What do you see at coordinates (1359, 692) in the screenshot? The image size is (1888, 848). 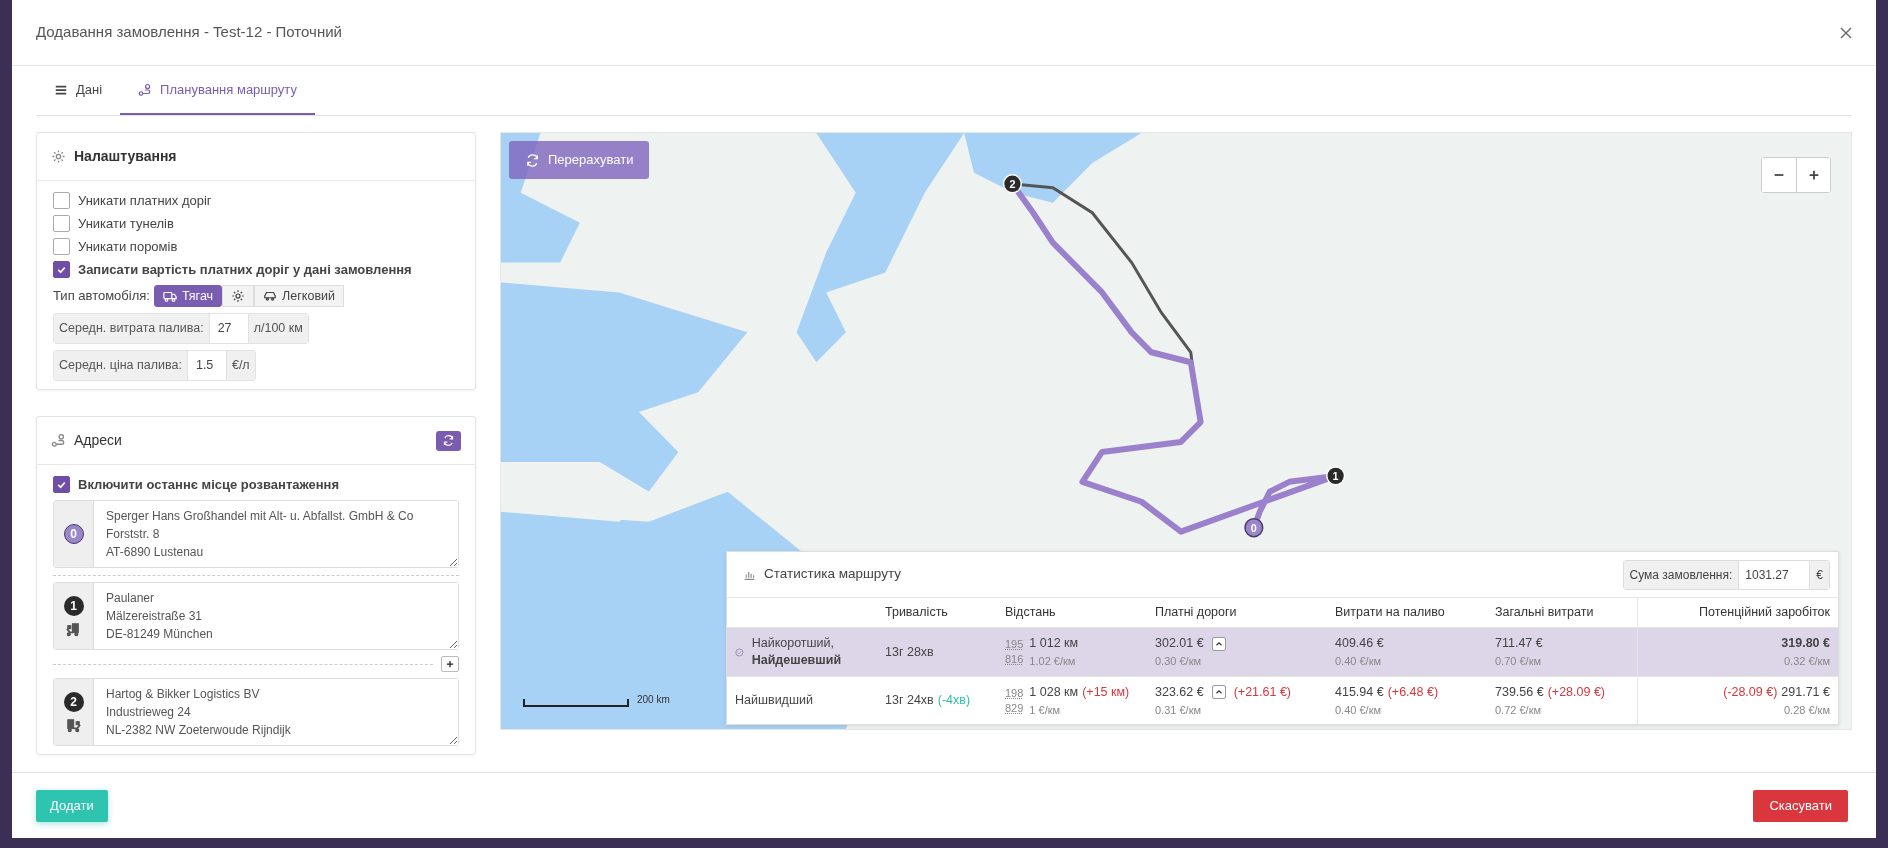 I see `cost-value: 415.94 €` at bounding box center [1359, 692].